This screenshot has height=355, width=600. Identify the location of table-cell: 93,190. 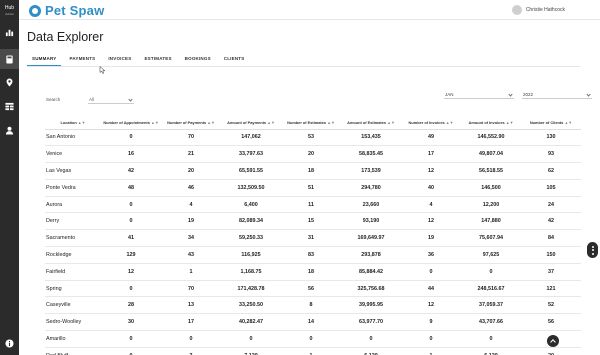
(371, 221).